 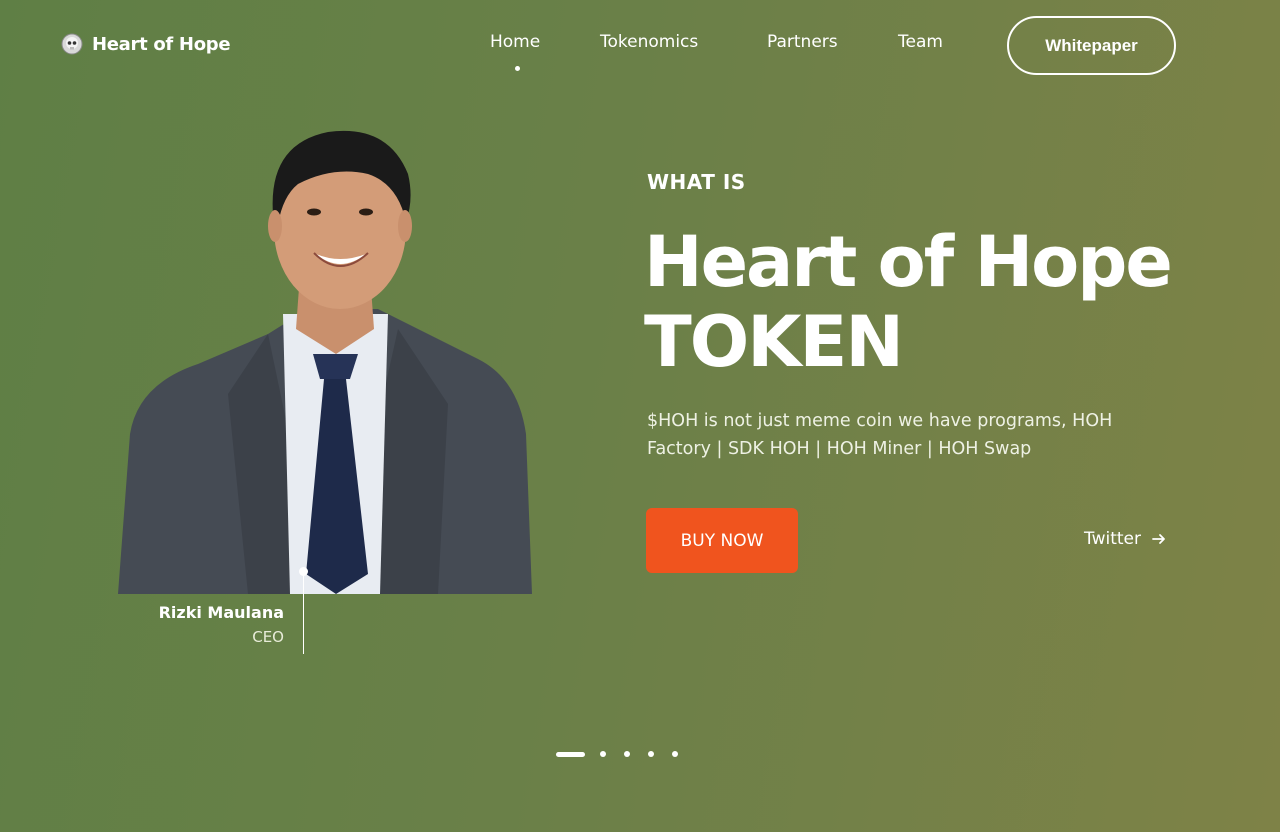 What do you see at coordinates (1158, 539) in the screenshot?
I see `arrow-right-icon` at bounding box center [1158, 539].